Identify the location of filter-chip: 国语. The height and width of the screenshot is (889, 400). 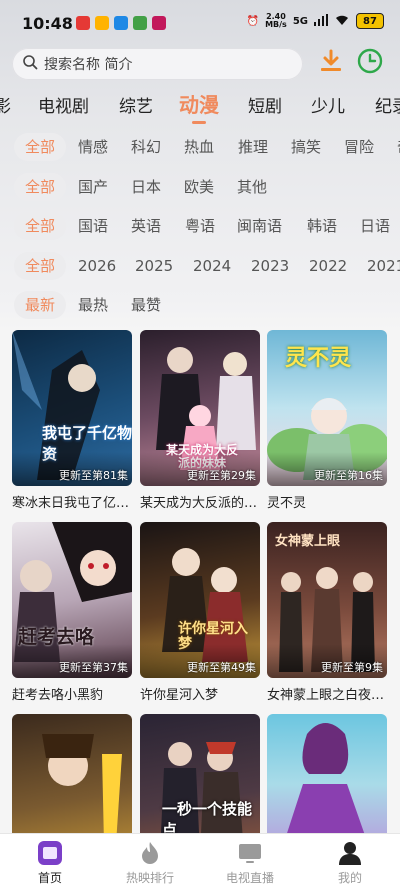
(93, 226).